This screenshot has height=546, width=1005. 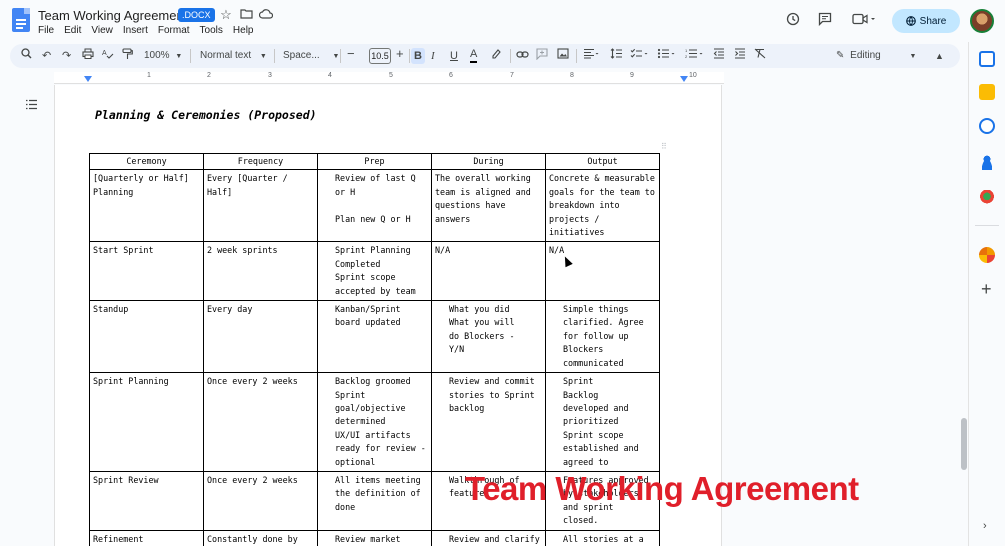 I want to click on editing-mode-select: ✎ Editing ▼, so click(x=876, y=56).